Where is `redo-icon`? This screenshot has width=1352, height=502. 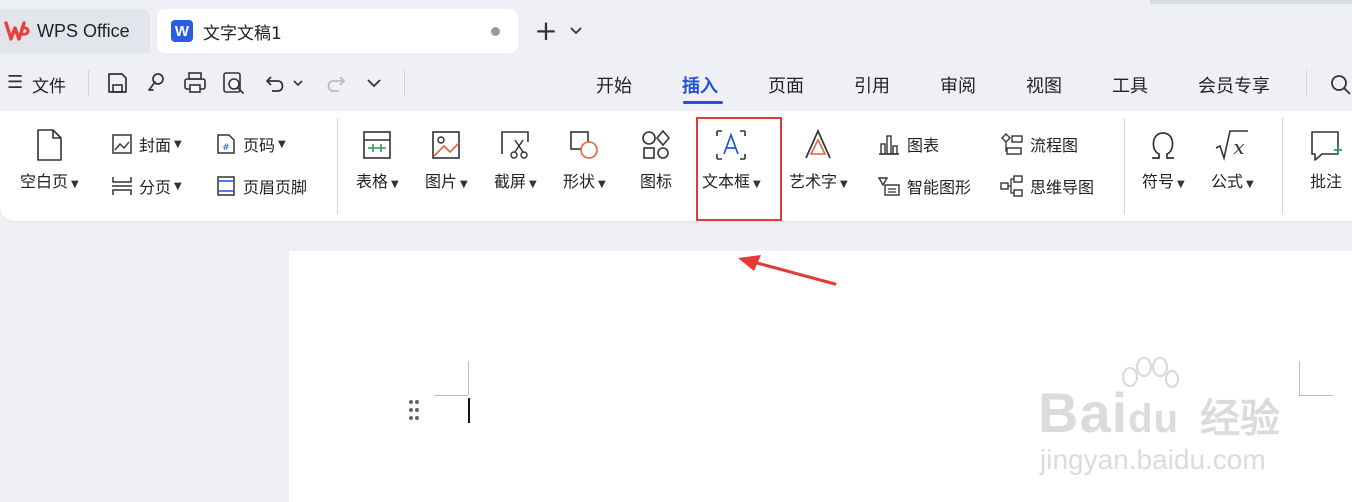 redo-icon is located at coordinates (335, 83).